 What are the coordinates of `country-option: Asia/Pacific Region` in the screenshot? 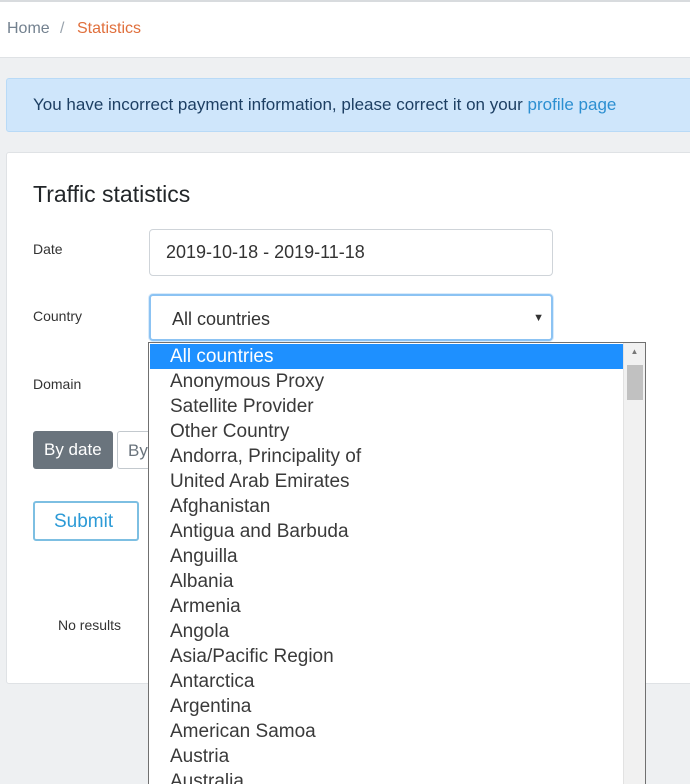 It's located at (386, 656).